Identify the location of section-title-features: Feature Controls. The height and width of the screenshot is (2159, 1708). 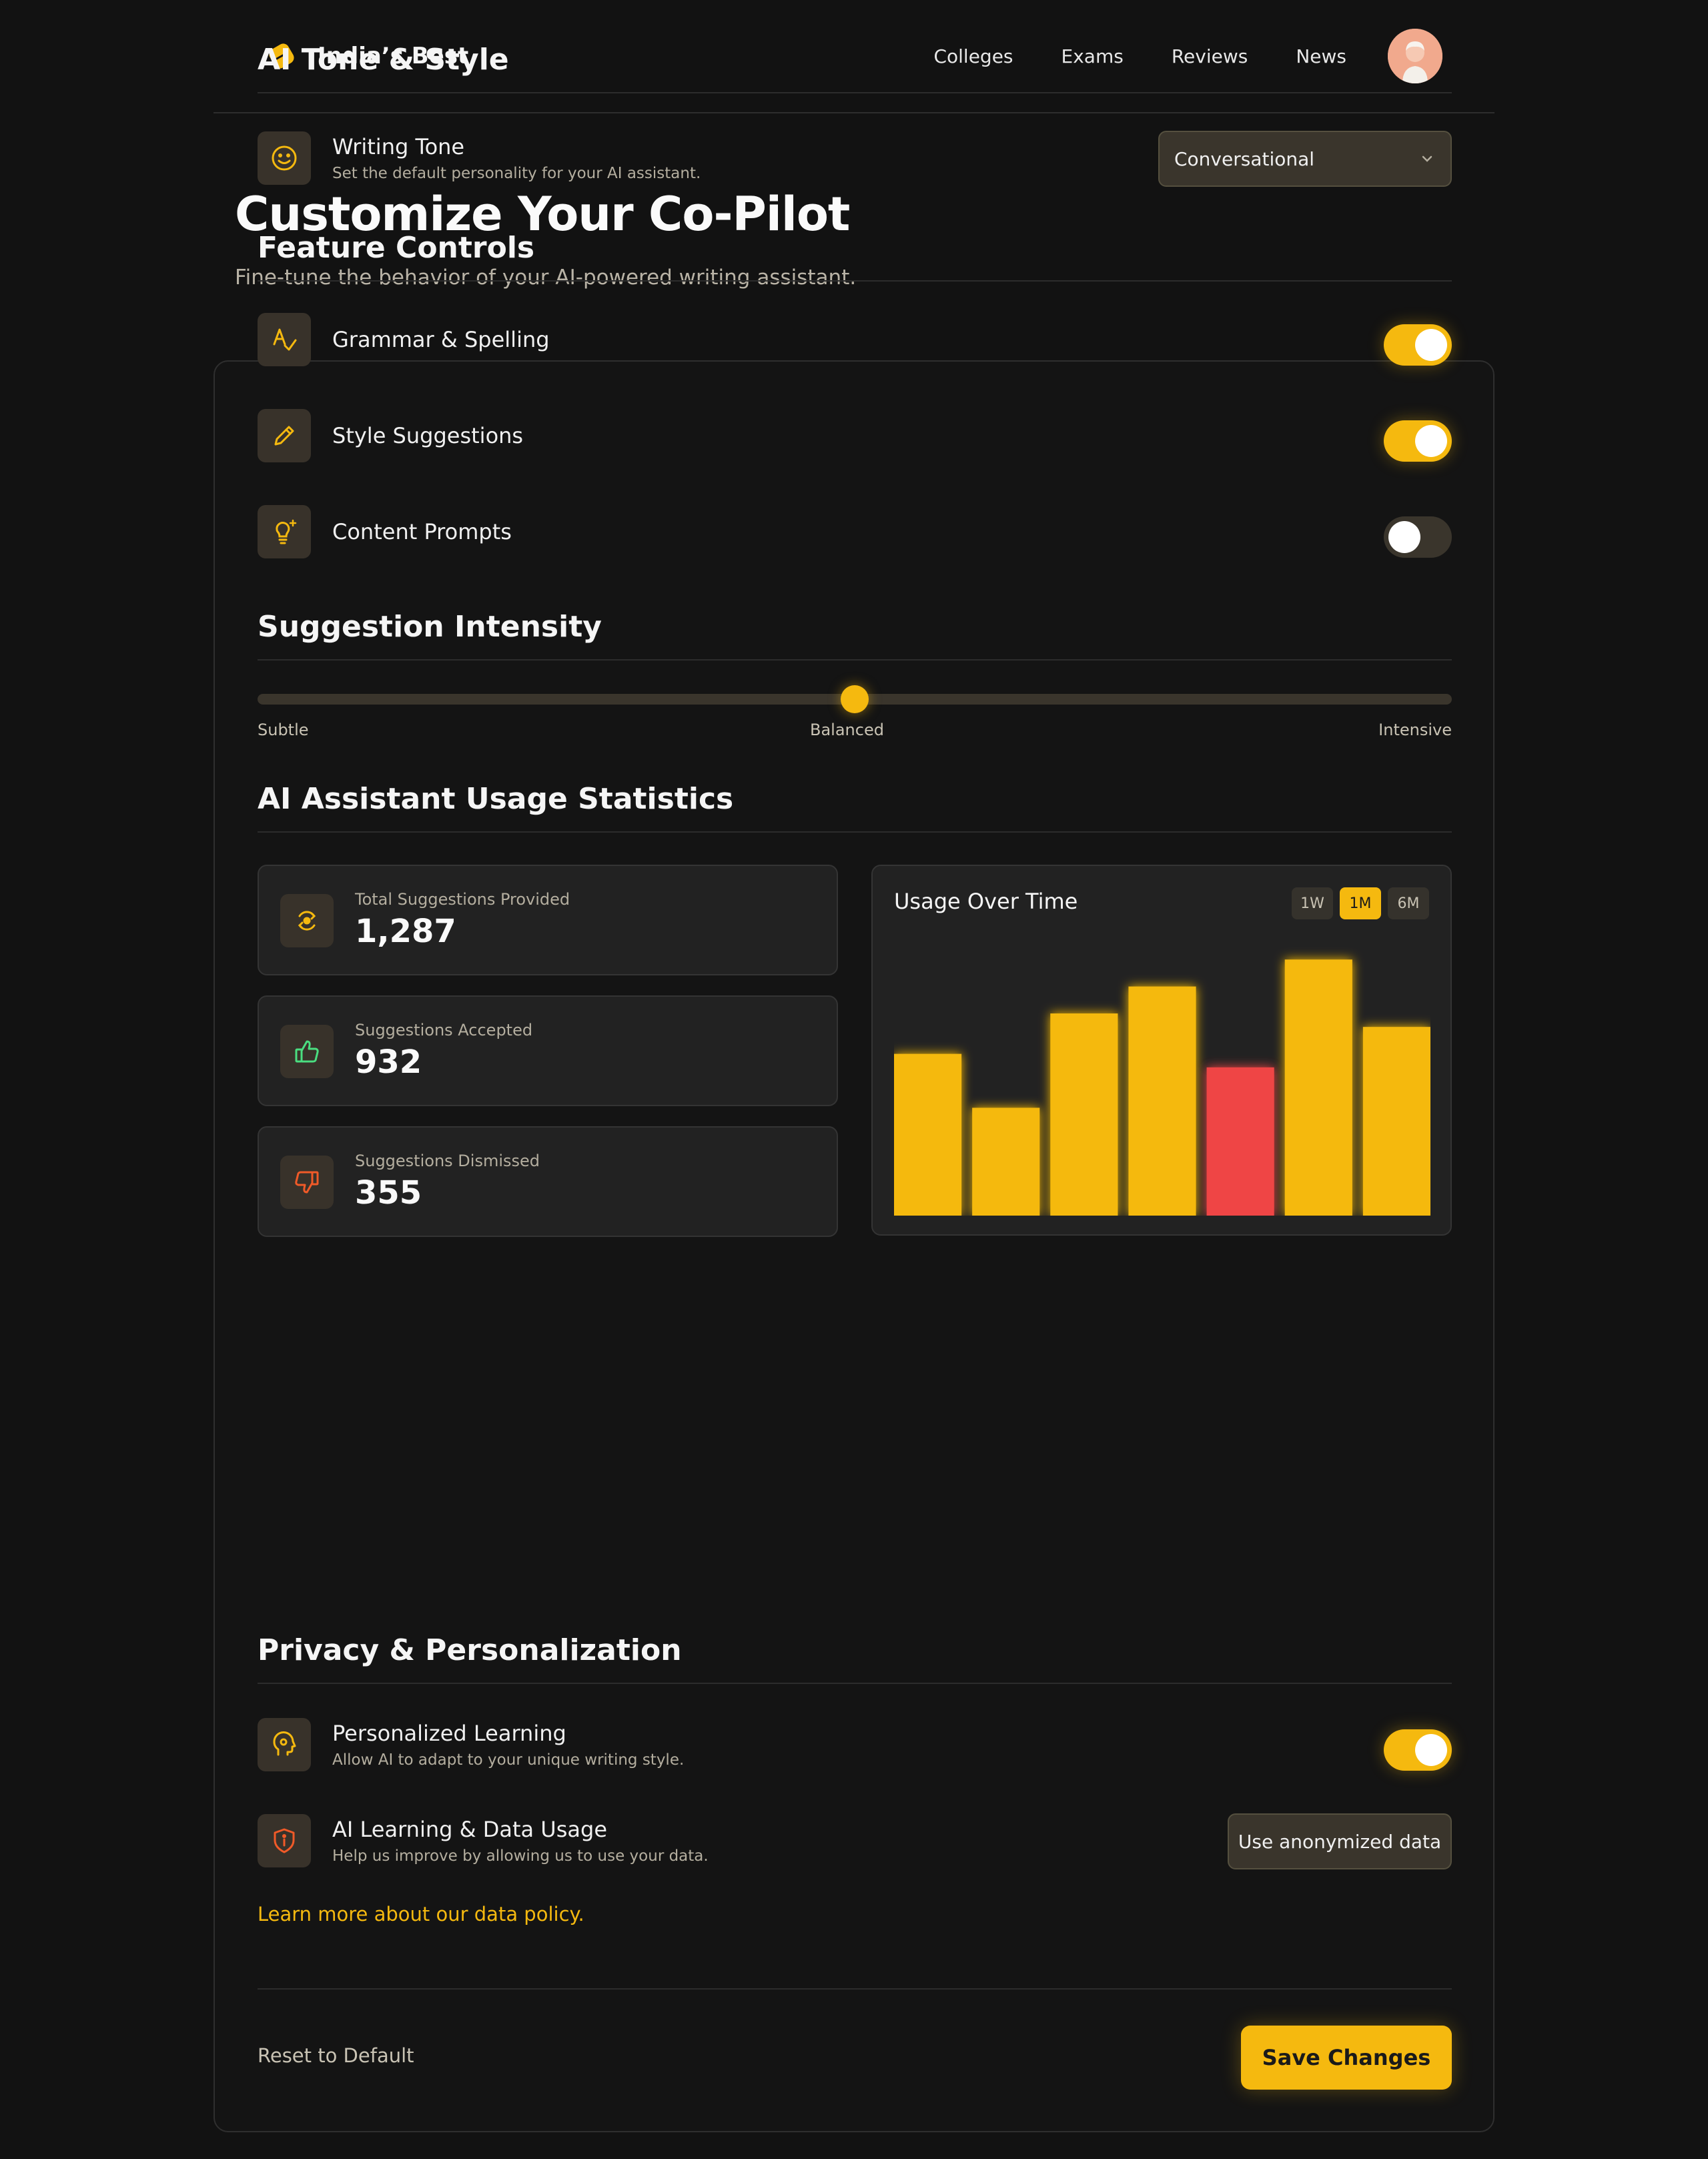
(397, 248).